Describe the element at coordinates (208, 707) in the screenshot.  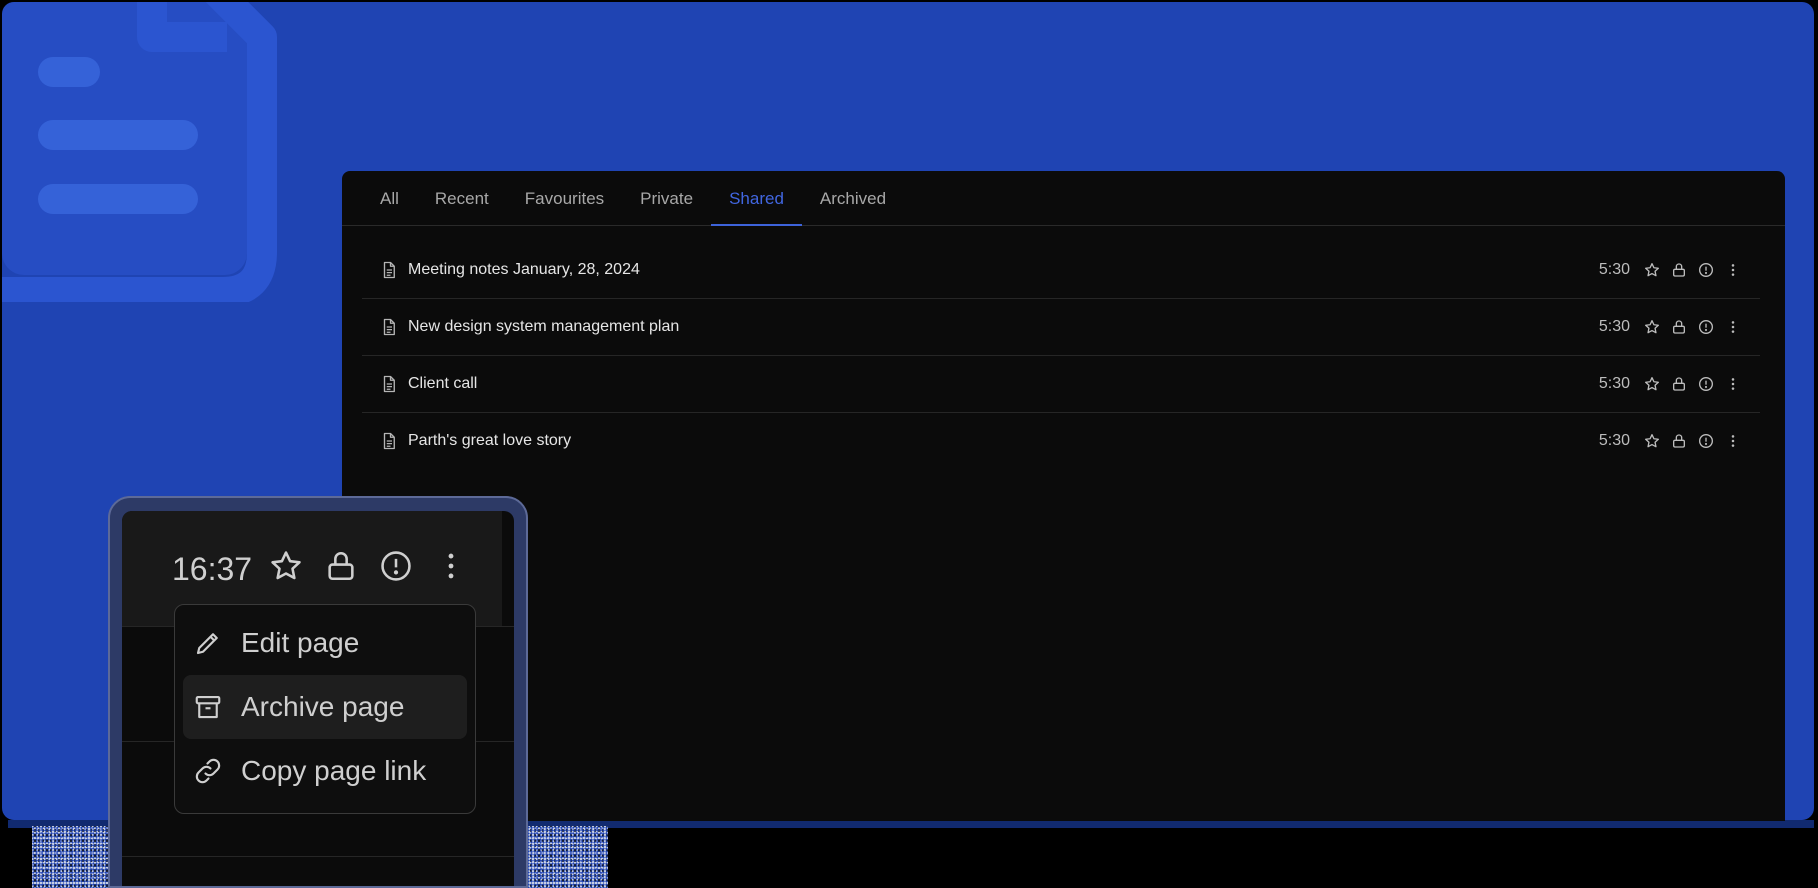
I see `archive-icon` at that location.